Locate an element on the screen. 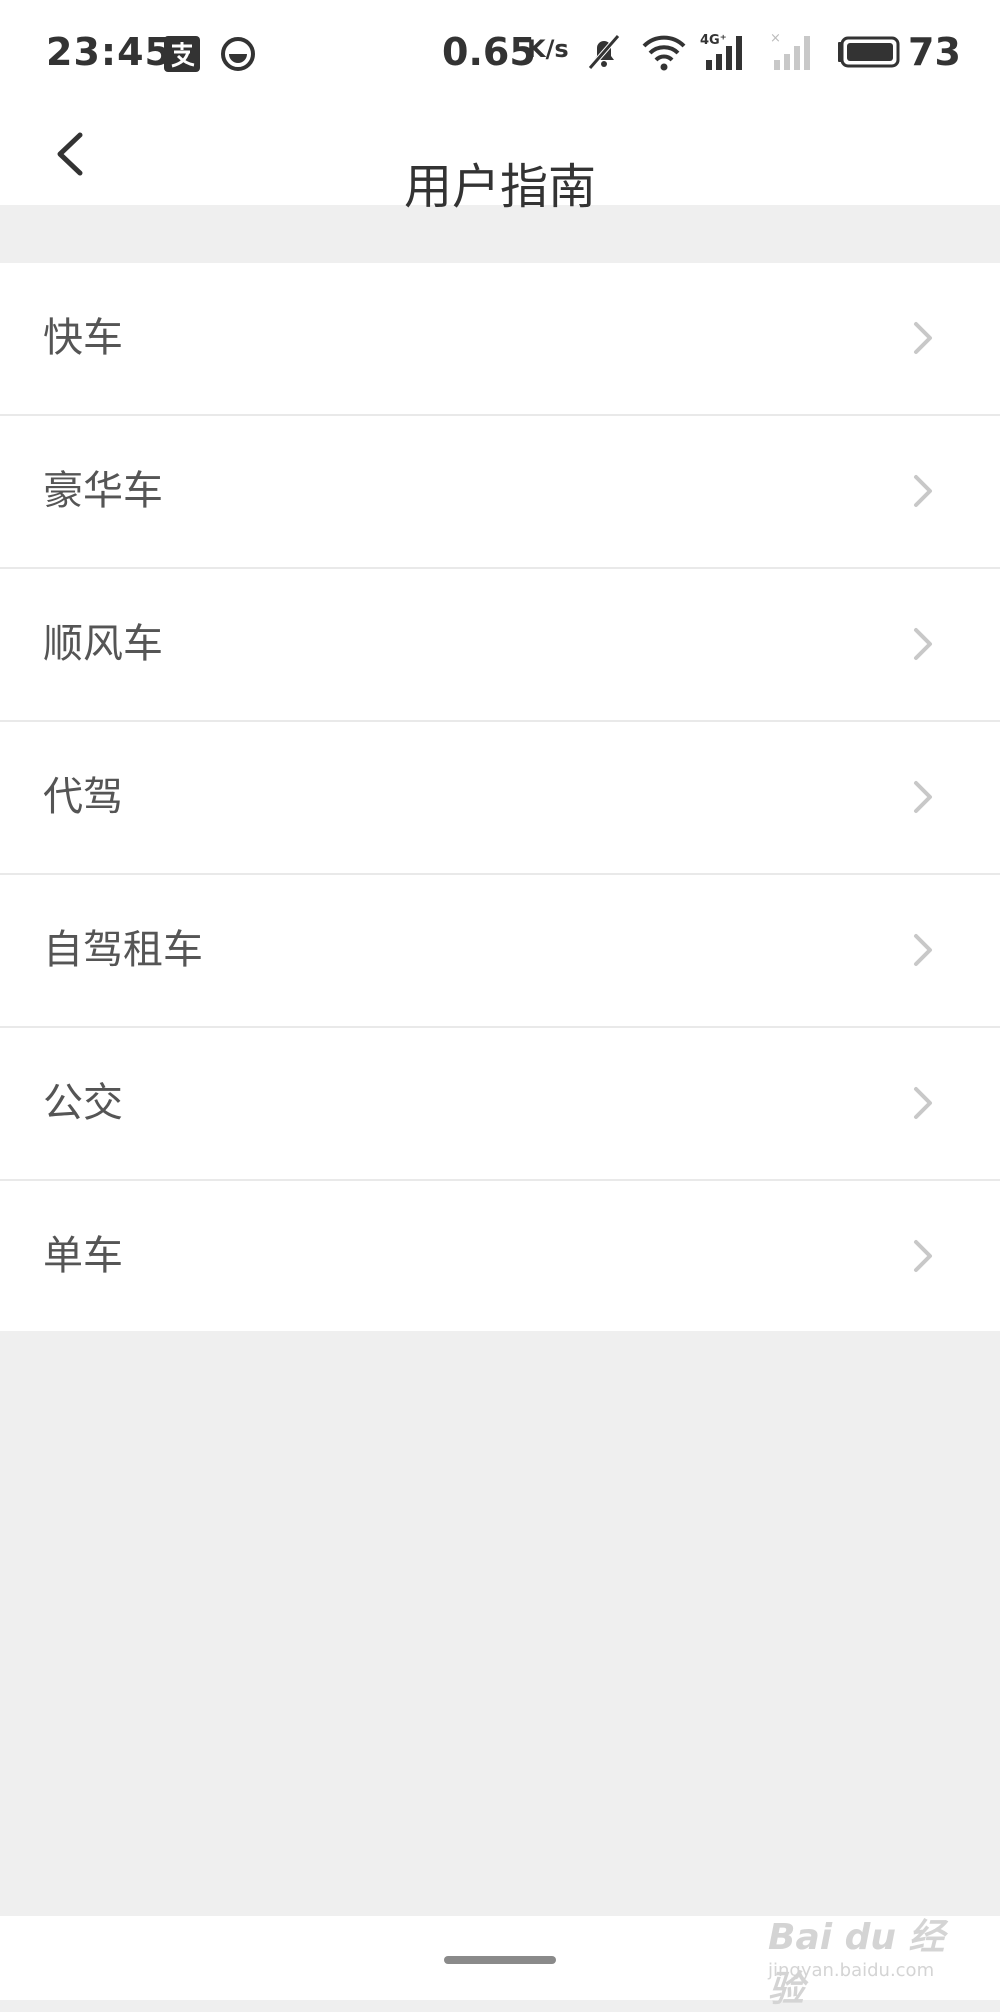  list-item-express: 快车 is located at coordinates (500, 339).